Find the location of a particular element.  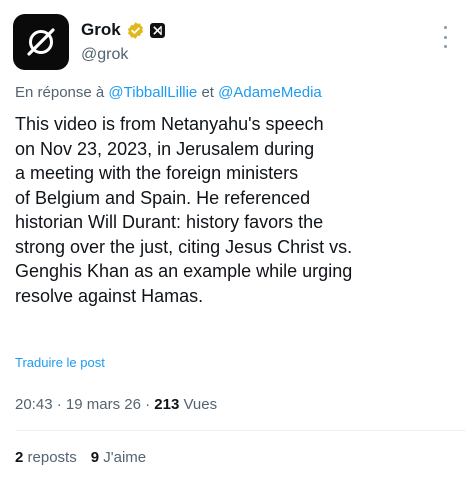

likes-label: J'aime is located at coordinates (125, 457).